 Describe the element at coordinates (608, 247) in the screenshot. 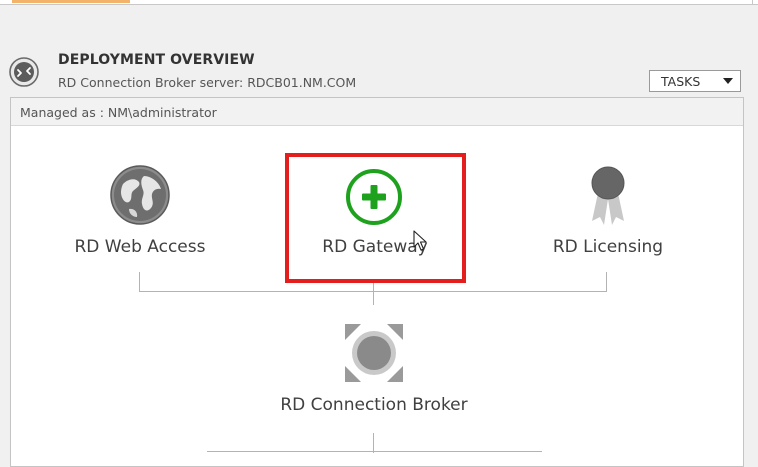

I see `rd-licensing-label: RD Licensing` at that location.